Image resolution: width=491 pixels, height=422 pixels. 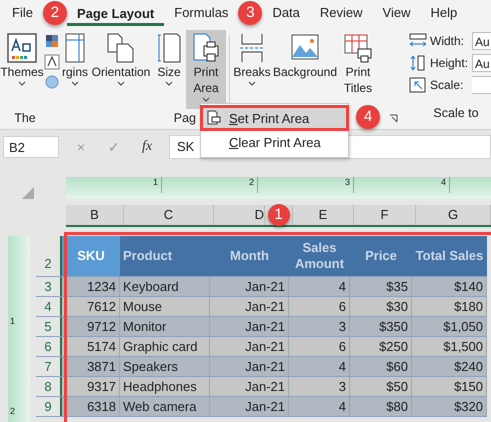 What do you see at coordinates (91, 386) in the screenshot?
I see `table-cell: 9317` at bounding box center [91, 386].